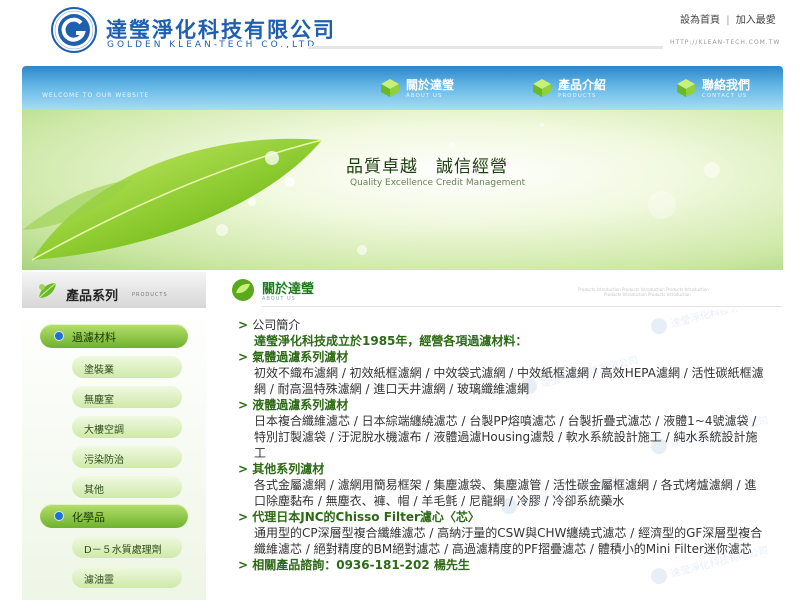 This screenshot has width=800, height=600. I want to click on sidebar-title: 產品系列, so click(92, 296).